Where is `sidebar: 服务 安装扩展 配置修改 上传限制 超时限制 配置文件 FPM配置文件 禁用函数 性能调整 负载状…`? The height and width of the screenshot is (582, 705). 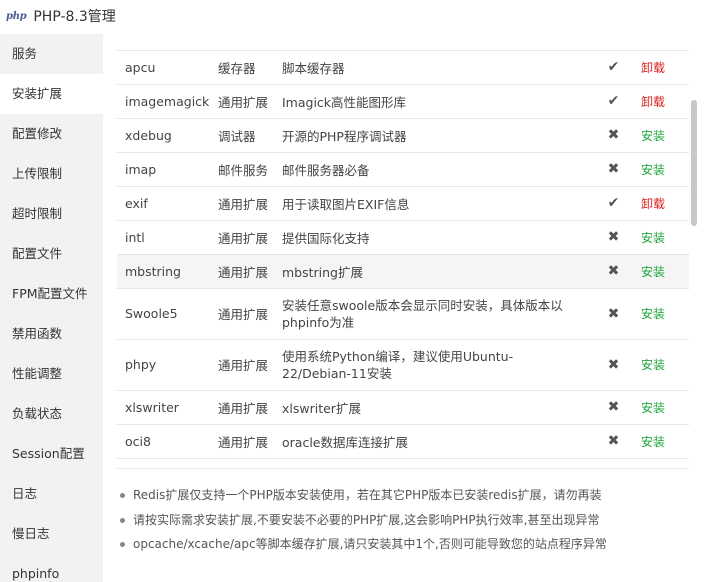
sidebar: 服务 安装扩展 配置修改 上传限制 超时限制 配置文件 FPM配置文件 禁用函数 性能调整 负载状… is located at coordinates (51, 308).